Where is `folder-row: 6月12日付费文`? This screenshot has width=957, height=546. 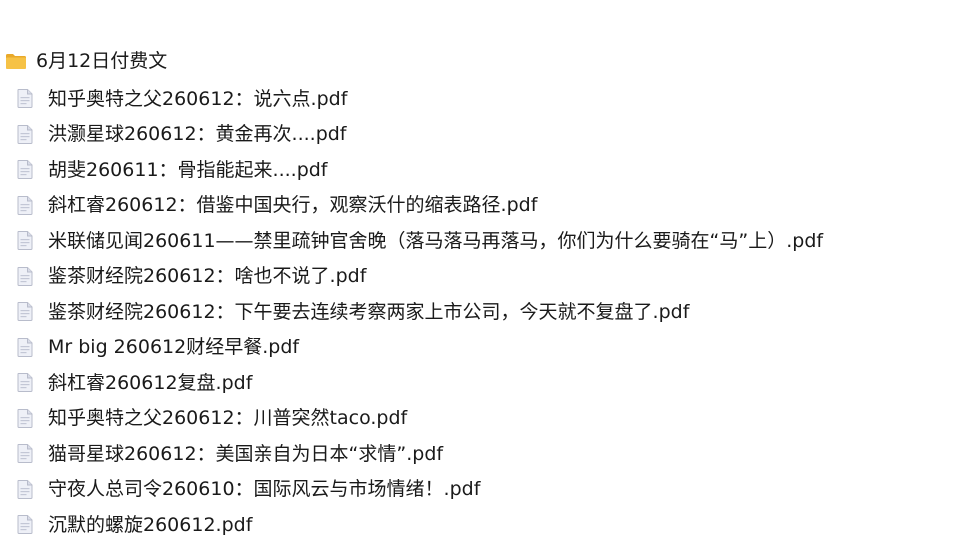 folder-row: 6月12日付费文 is located at coordinates (86, 61).